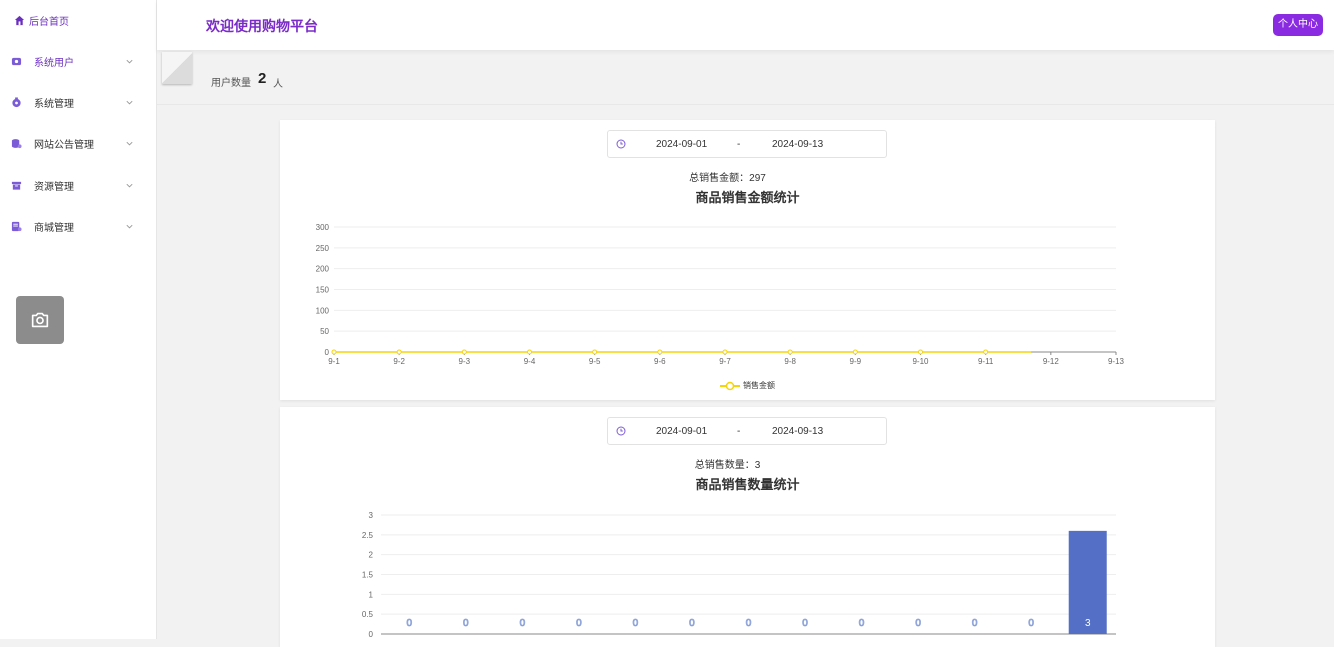 This screenshot has height=647, width=1334. Describe the element at coordinates (262, 26) in the screenshot. I see `page-title: 欢迎使用购物平台` at that location.